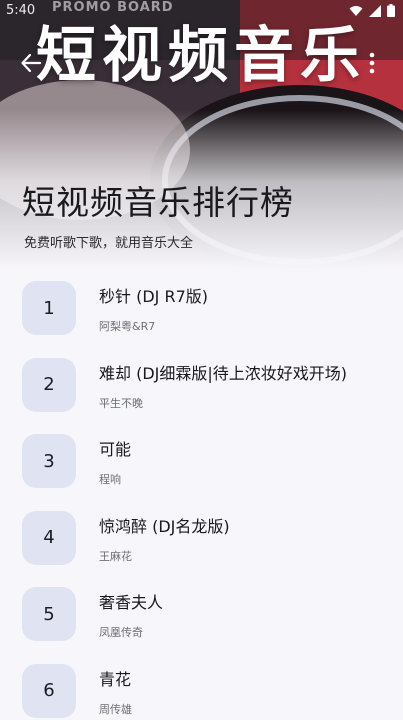 The height and width of the screenshot is (720, 403). Describe the element at coordinates (223, 373) in the screenshot. I see `song-title: 难却 (DJ细霖版|待上浓妆好戏开场)` at that location.